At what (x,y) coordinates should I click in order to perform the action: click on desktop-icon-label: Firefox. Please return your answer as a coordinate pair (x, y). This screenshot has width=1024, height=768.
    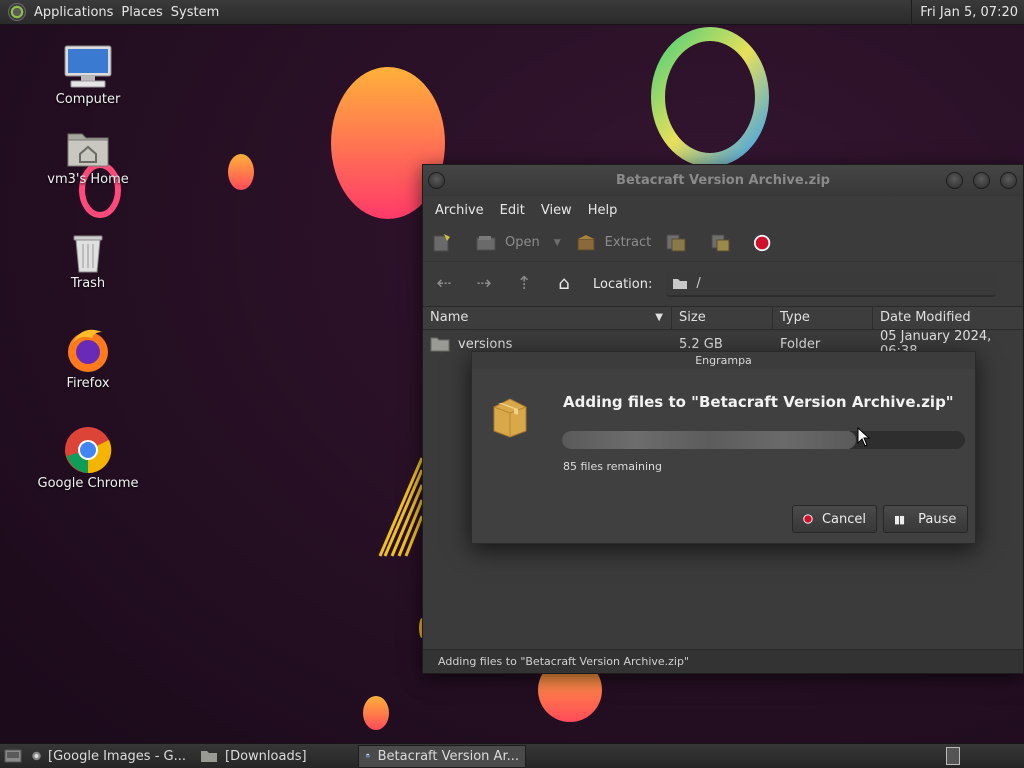
    Looking at the image, I should click on (88, 383).